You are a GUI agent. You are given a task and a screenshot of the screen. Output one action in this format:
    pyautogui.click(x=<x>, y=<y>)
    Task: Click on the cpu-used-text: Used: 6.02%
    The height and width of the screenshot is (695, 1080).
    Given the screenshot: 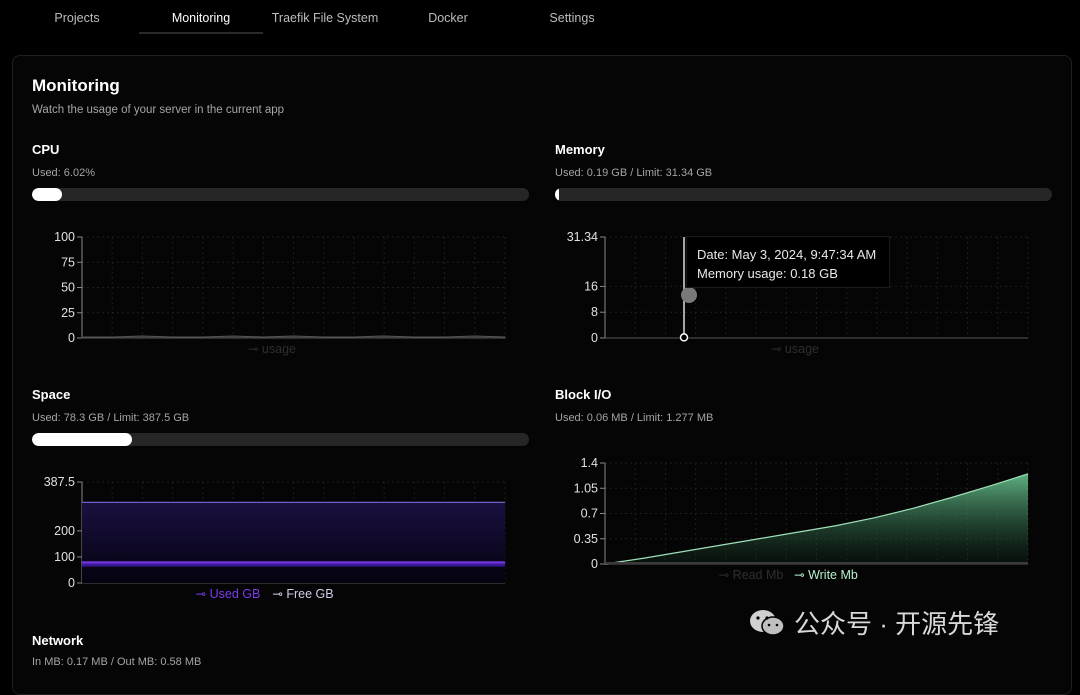 What is the action you would take?
    pyautogui.click(x=63, y=173)
    